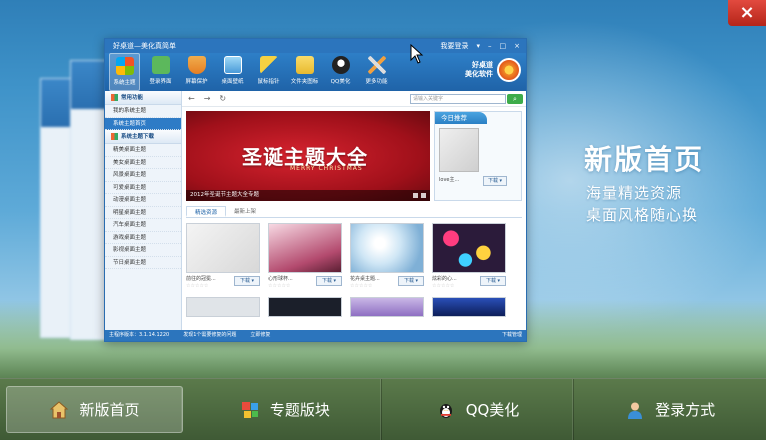 The height and width of the screenshot is (440, 766). Describe the element at coordinates (515, 99) in the screenshot. I see `search-button: ⌕` at that location.